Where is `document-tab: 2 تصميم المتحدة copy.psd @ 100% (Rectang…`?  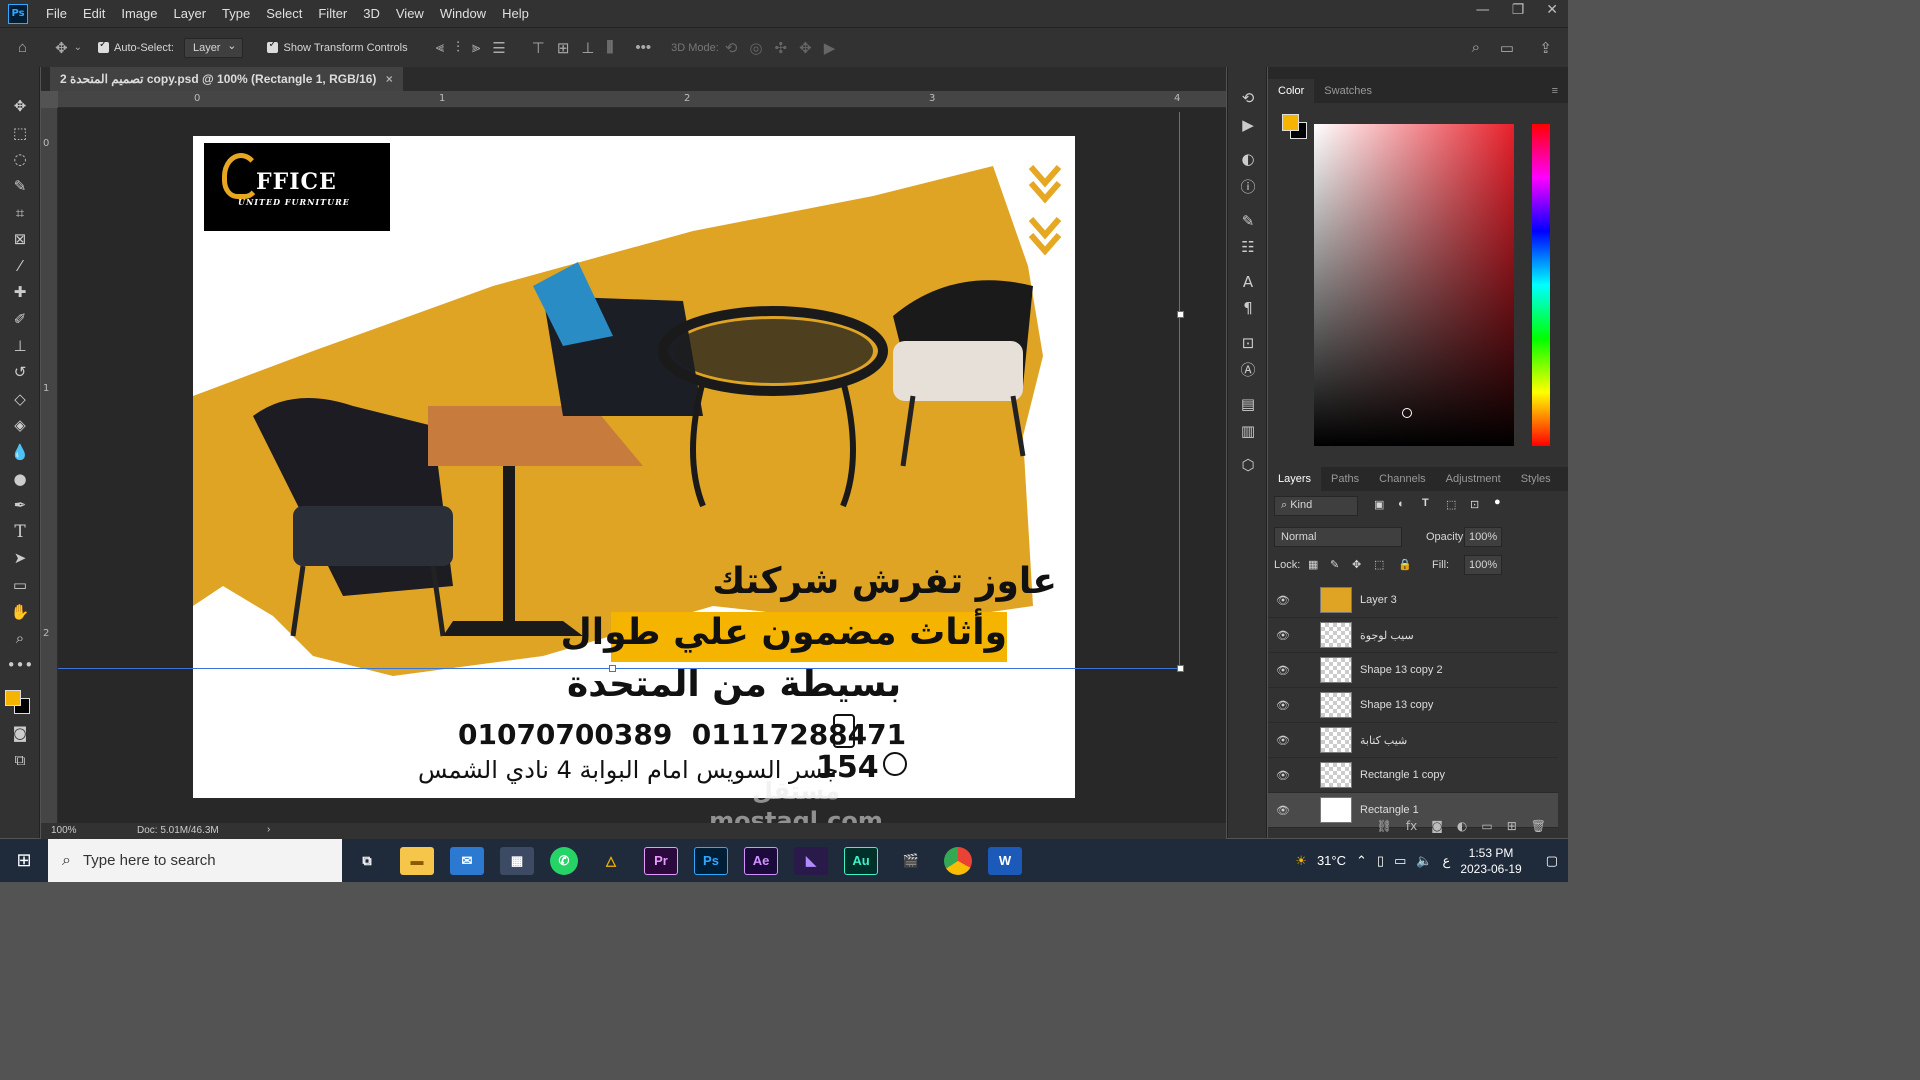 document-tab: 2 تصميم المتحدة copy.psd @ 100% (Rectang… is located at coordinates (226, 79).